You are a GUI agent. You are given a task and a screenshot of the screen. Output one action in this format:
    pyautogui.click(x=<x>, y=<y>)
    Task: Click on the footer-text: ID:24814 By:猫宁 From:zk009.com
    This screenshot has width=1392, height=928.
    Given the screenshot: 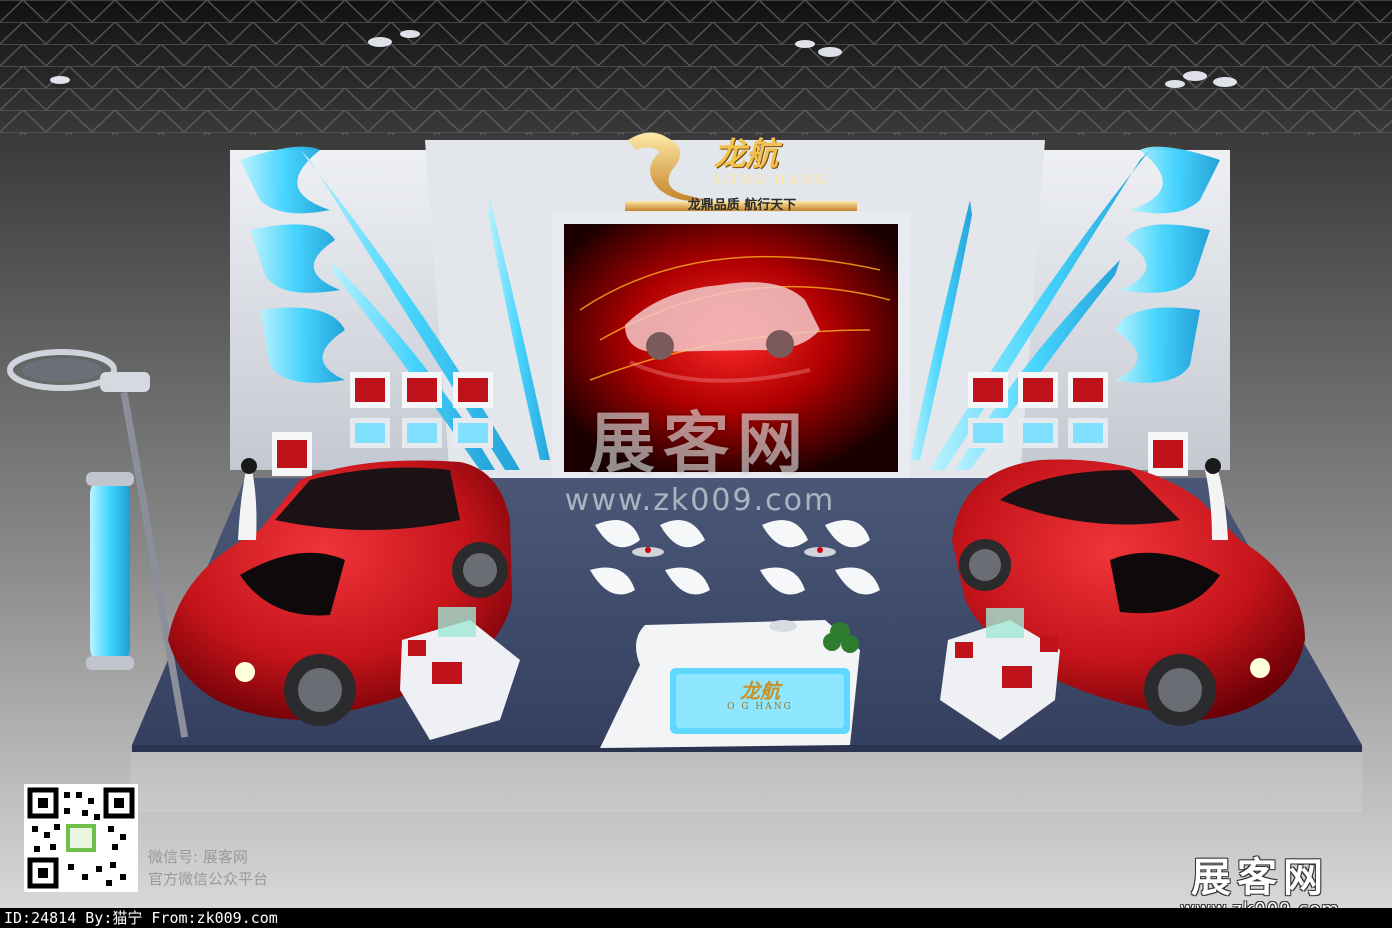 What is the action you would take?
    pyautogui.click(x=141, y=918)
    